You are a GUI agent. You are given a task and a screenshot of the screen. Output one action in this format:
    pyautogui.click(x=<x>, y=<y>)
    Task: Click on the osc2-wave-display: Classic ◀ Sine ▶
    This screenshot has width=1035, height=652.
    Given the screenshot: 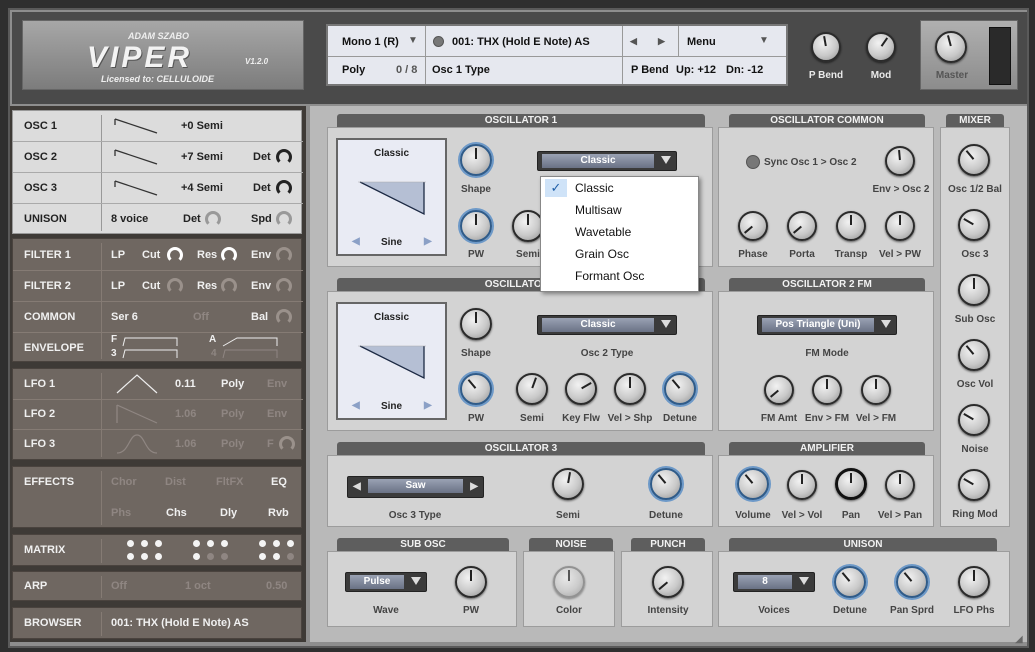 What is the action you would take?
    pyautogui.click(x=391, y=361)
    